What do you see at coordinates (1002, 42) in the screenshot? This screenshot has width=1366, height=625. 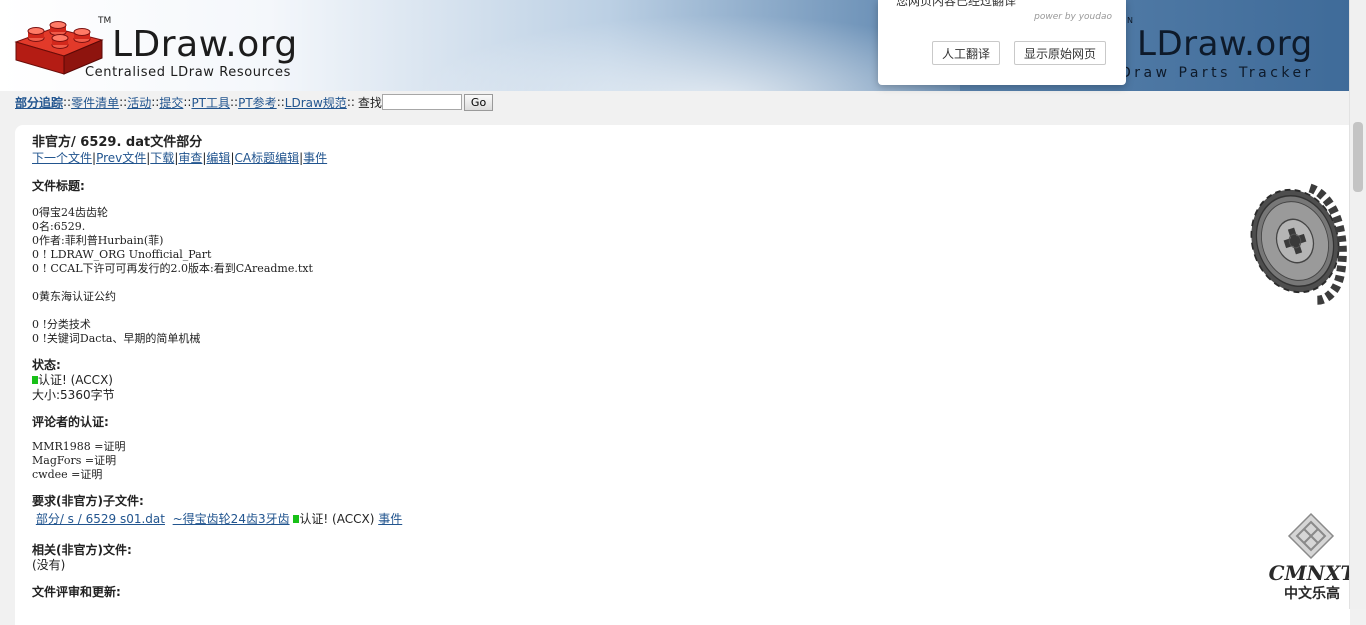 I see `translate-popup: 您网页内容已经过翻译 power by youdao 人工翻译 显示原始网页` at bounding box center [1002, 42].